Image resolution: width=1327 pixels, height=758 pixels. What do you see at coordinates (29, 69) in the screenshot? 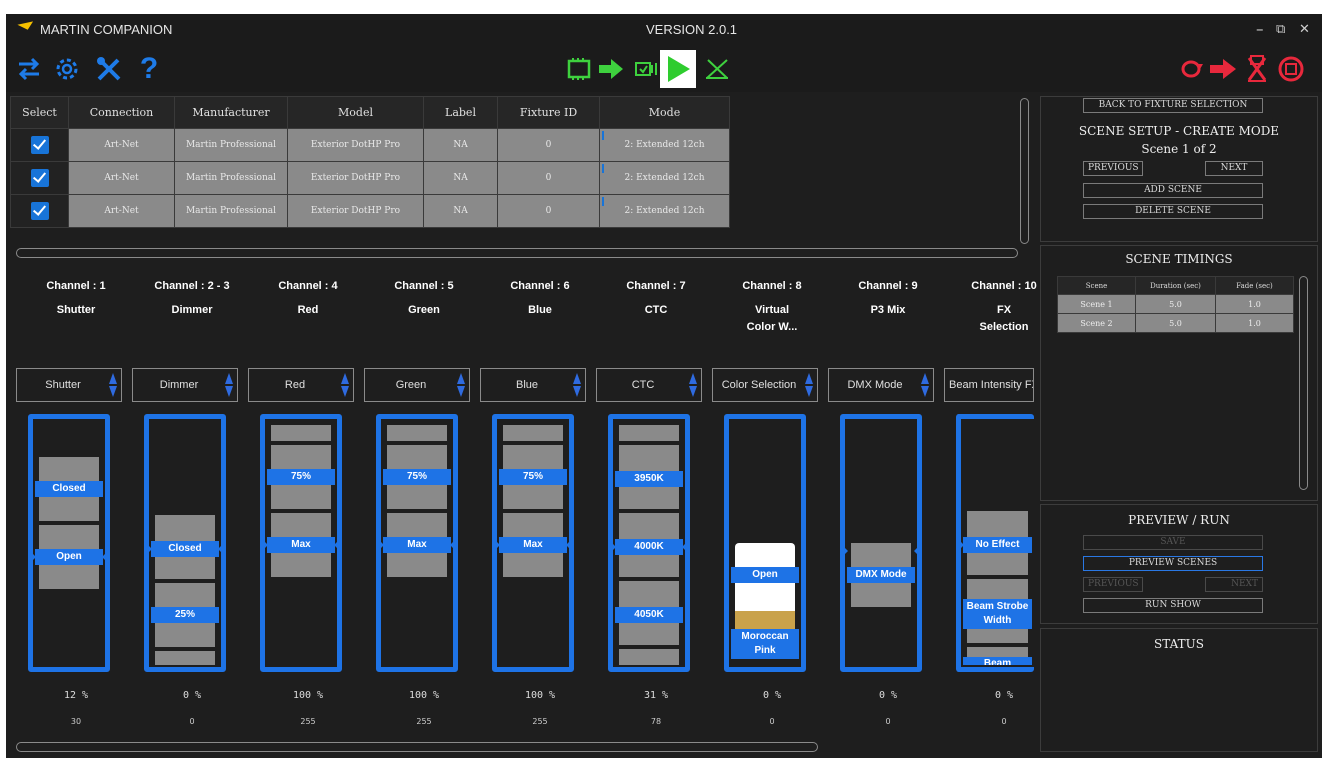
I see `swap-arrows-icon` at bounding box center [29, 69].